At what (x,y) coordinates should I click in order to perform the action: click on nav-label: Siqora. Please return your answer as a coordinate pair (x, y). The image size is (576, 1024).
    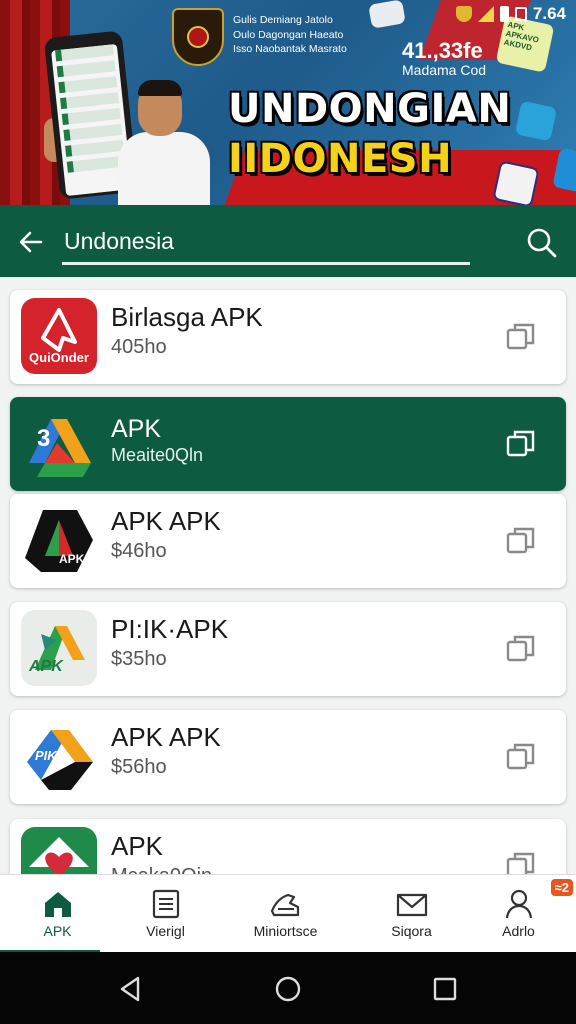
    Looking at the image, I should click on (411, 931).